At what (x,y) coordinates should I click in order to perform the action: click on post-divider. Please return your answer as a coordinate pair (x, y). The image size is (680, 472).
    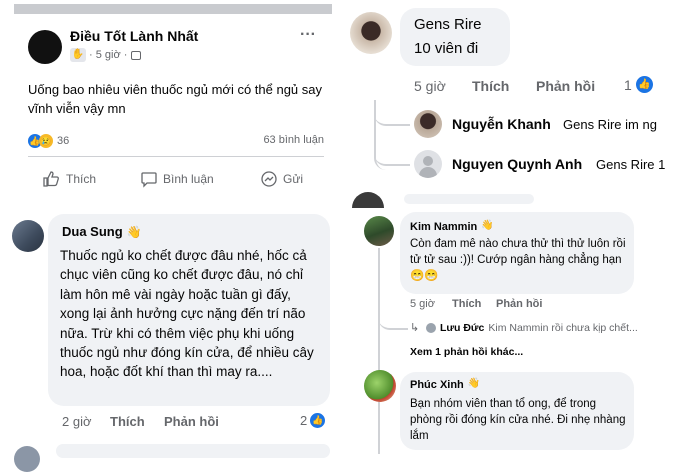
    Looking at the image, I should click on (176, 156).